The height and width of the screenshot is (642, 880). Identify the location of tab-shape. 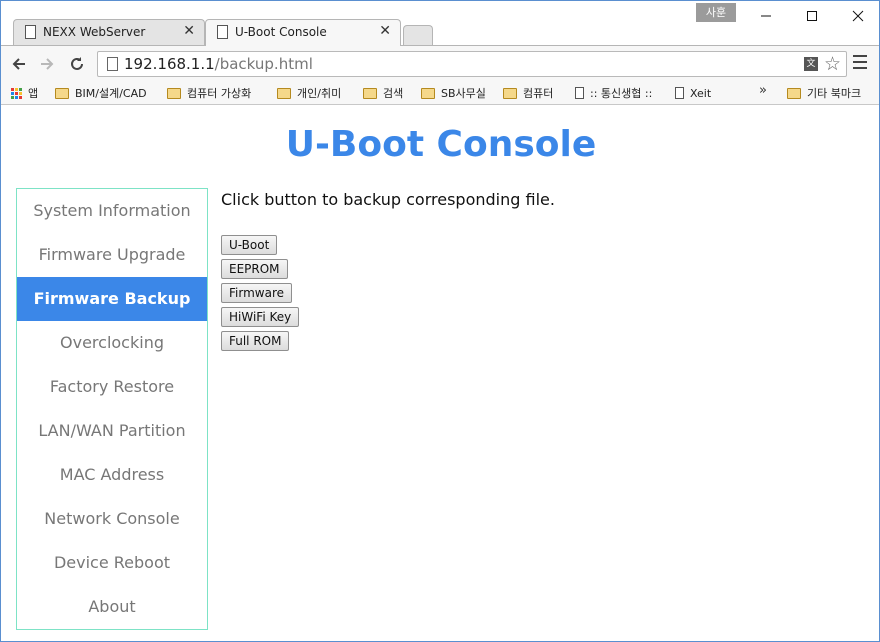
(418, 35).